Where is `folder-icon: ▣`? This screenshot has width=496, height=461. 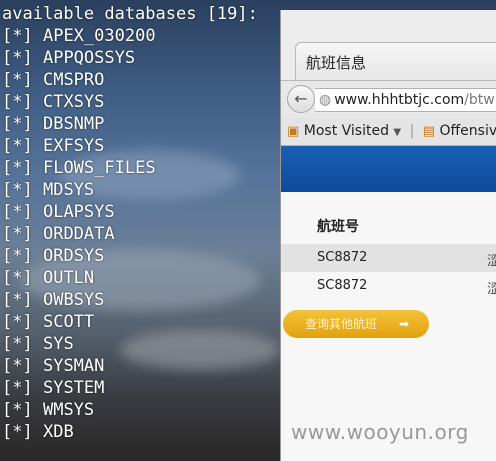
folder-icon: ▣ is located at coordinates (293, 131).